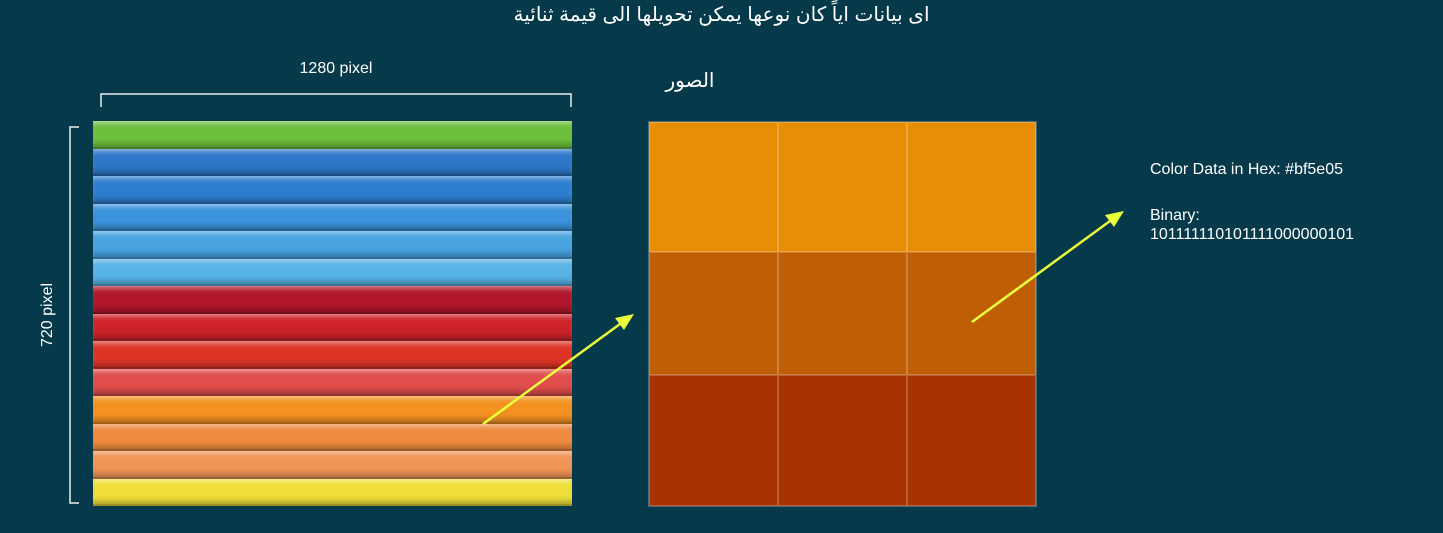 The height and width of the screenshot is (533, 1443). I want to click on binary-label: Binary:, so click(1175, 215).